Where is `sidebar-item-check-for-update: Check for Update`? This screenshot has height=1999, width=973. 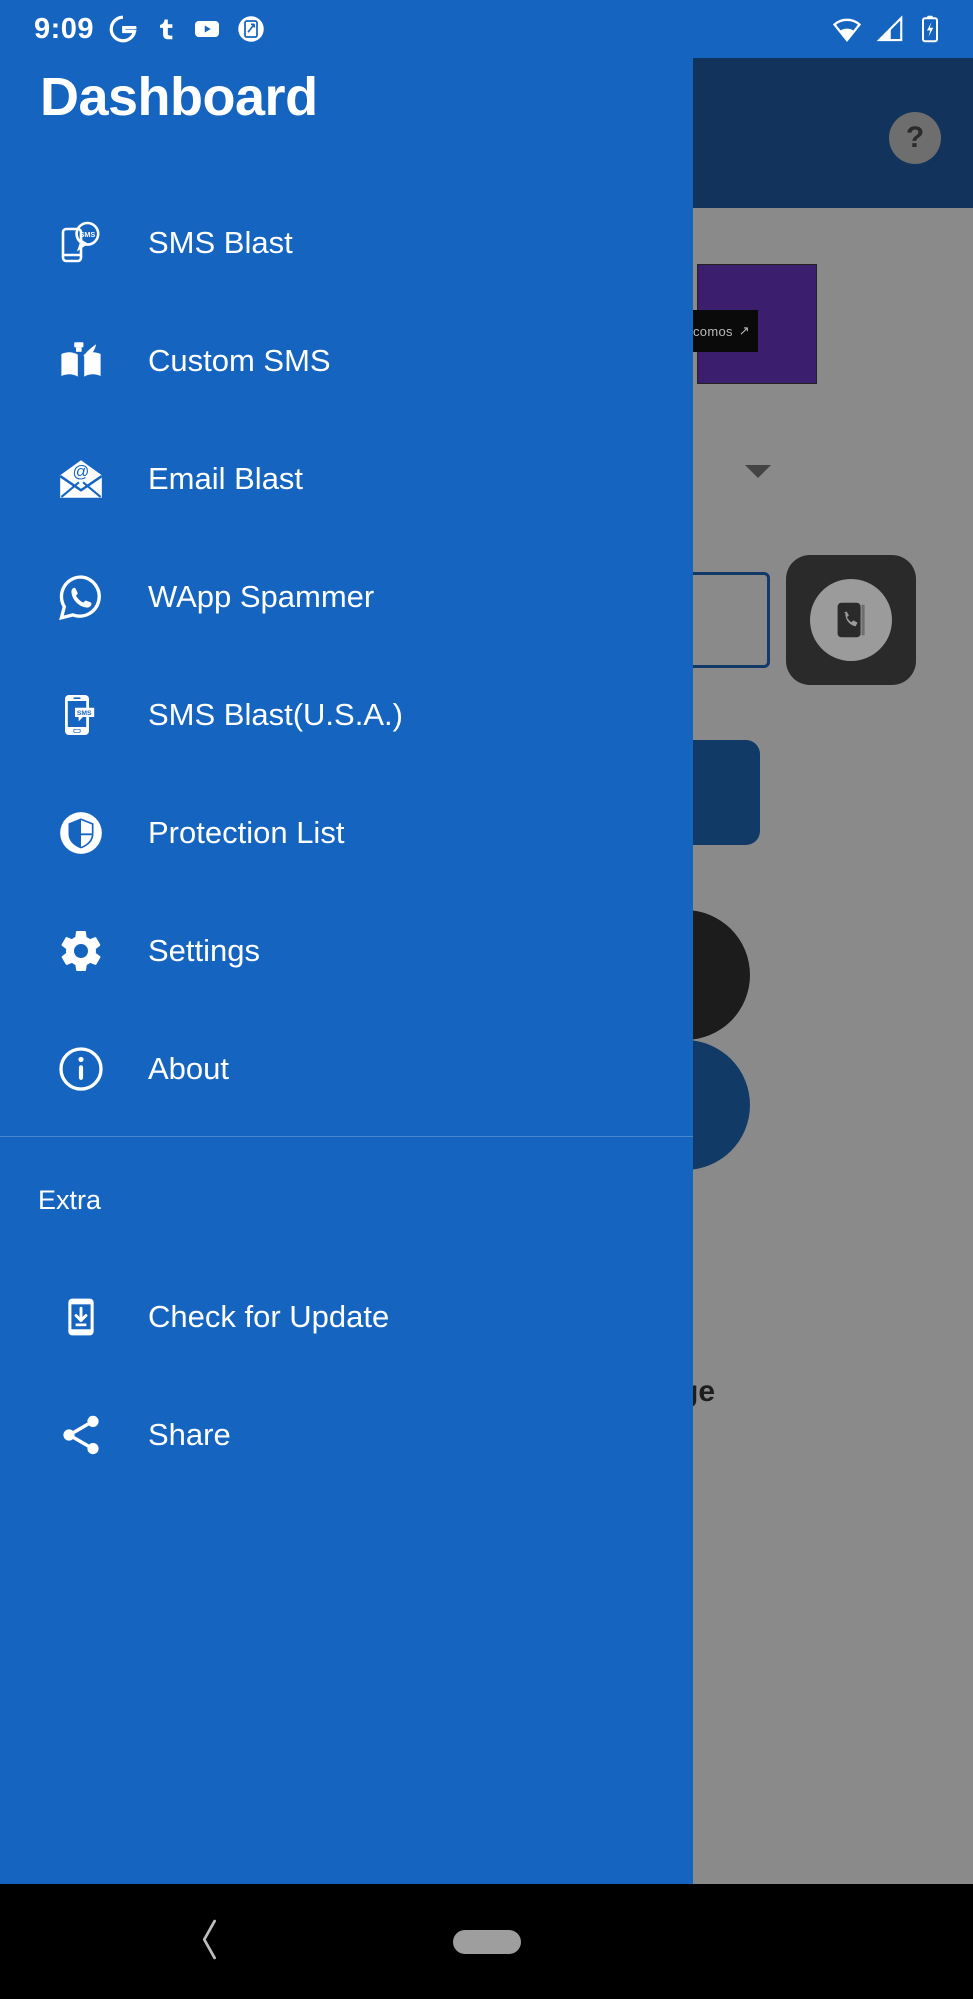 sidebar-item-check-for-update: Check for Update is located at coordinates (346, 1317).